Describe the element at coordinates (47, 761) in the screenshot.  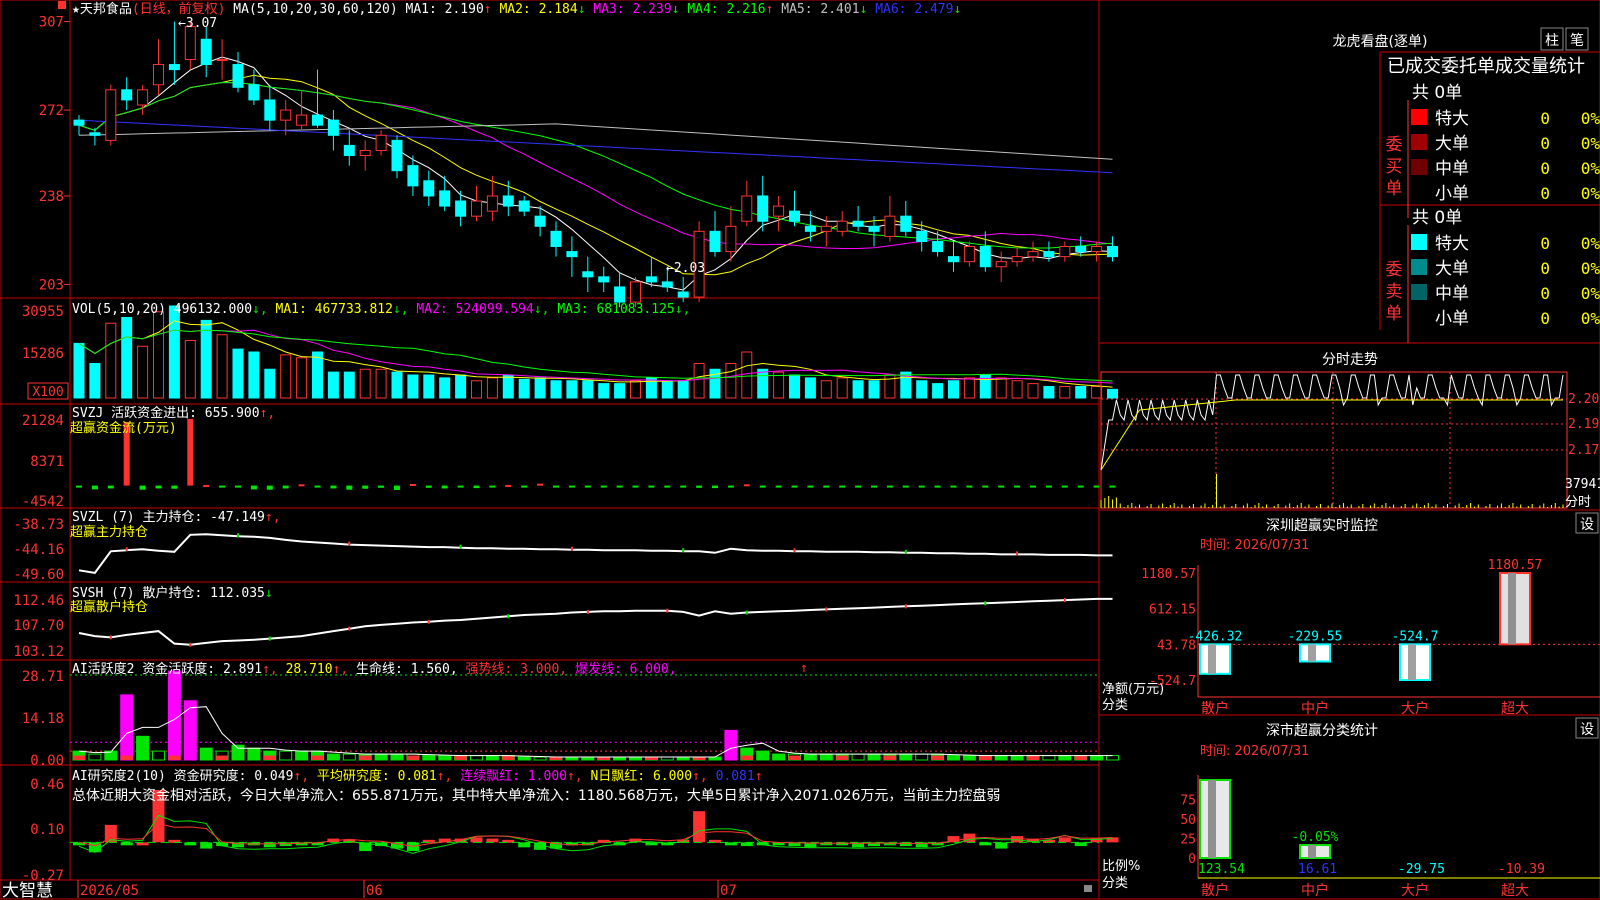
I see `ai1-ytick-2: 0.00` at that location.